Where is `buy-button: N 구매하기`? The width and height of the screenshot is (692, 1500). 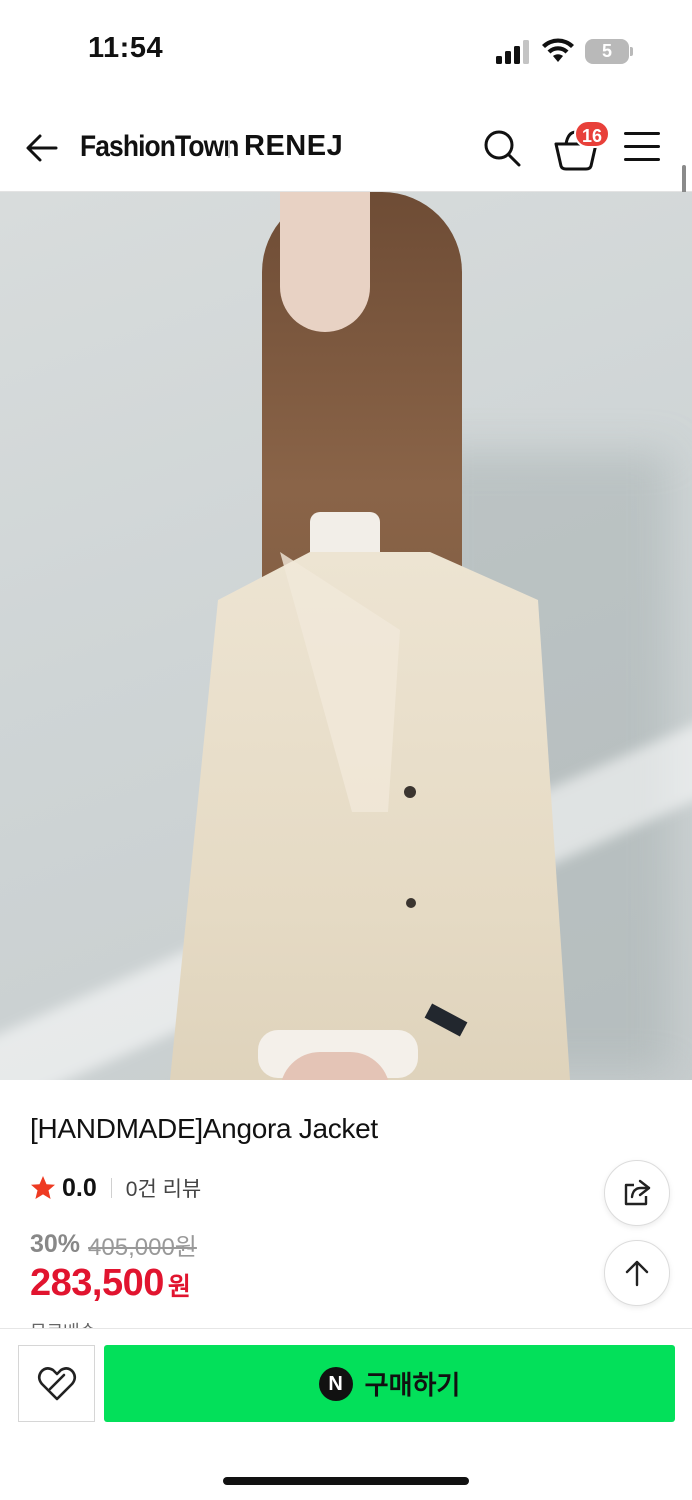 buy-button: N 구매하기 is located at coordinates (389, 1383).